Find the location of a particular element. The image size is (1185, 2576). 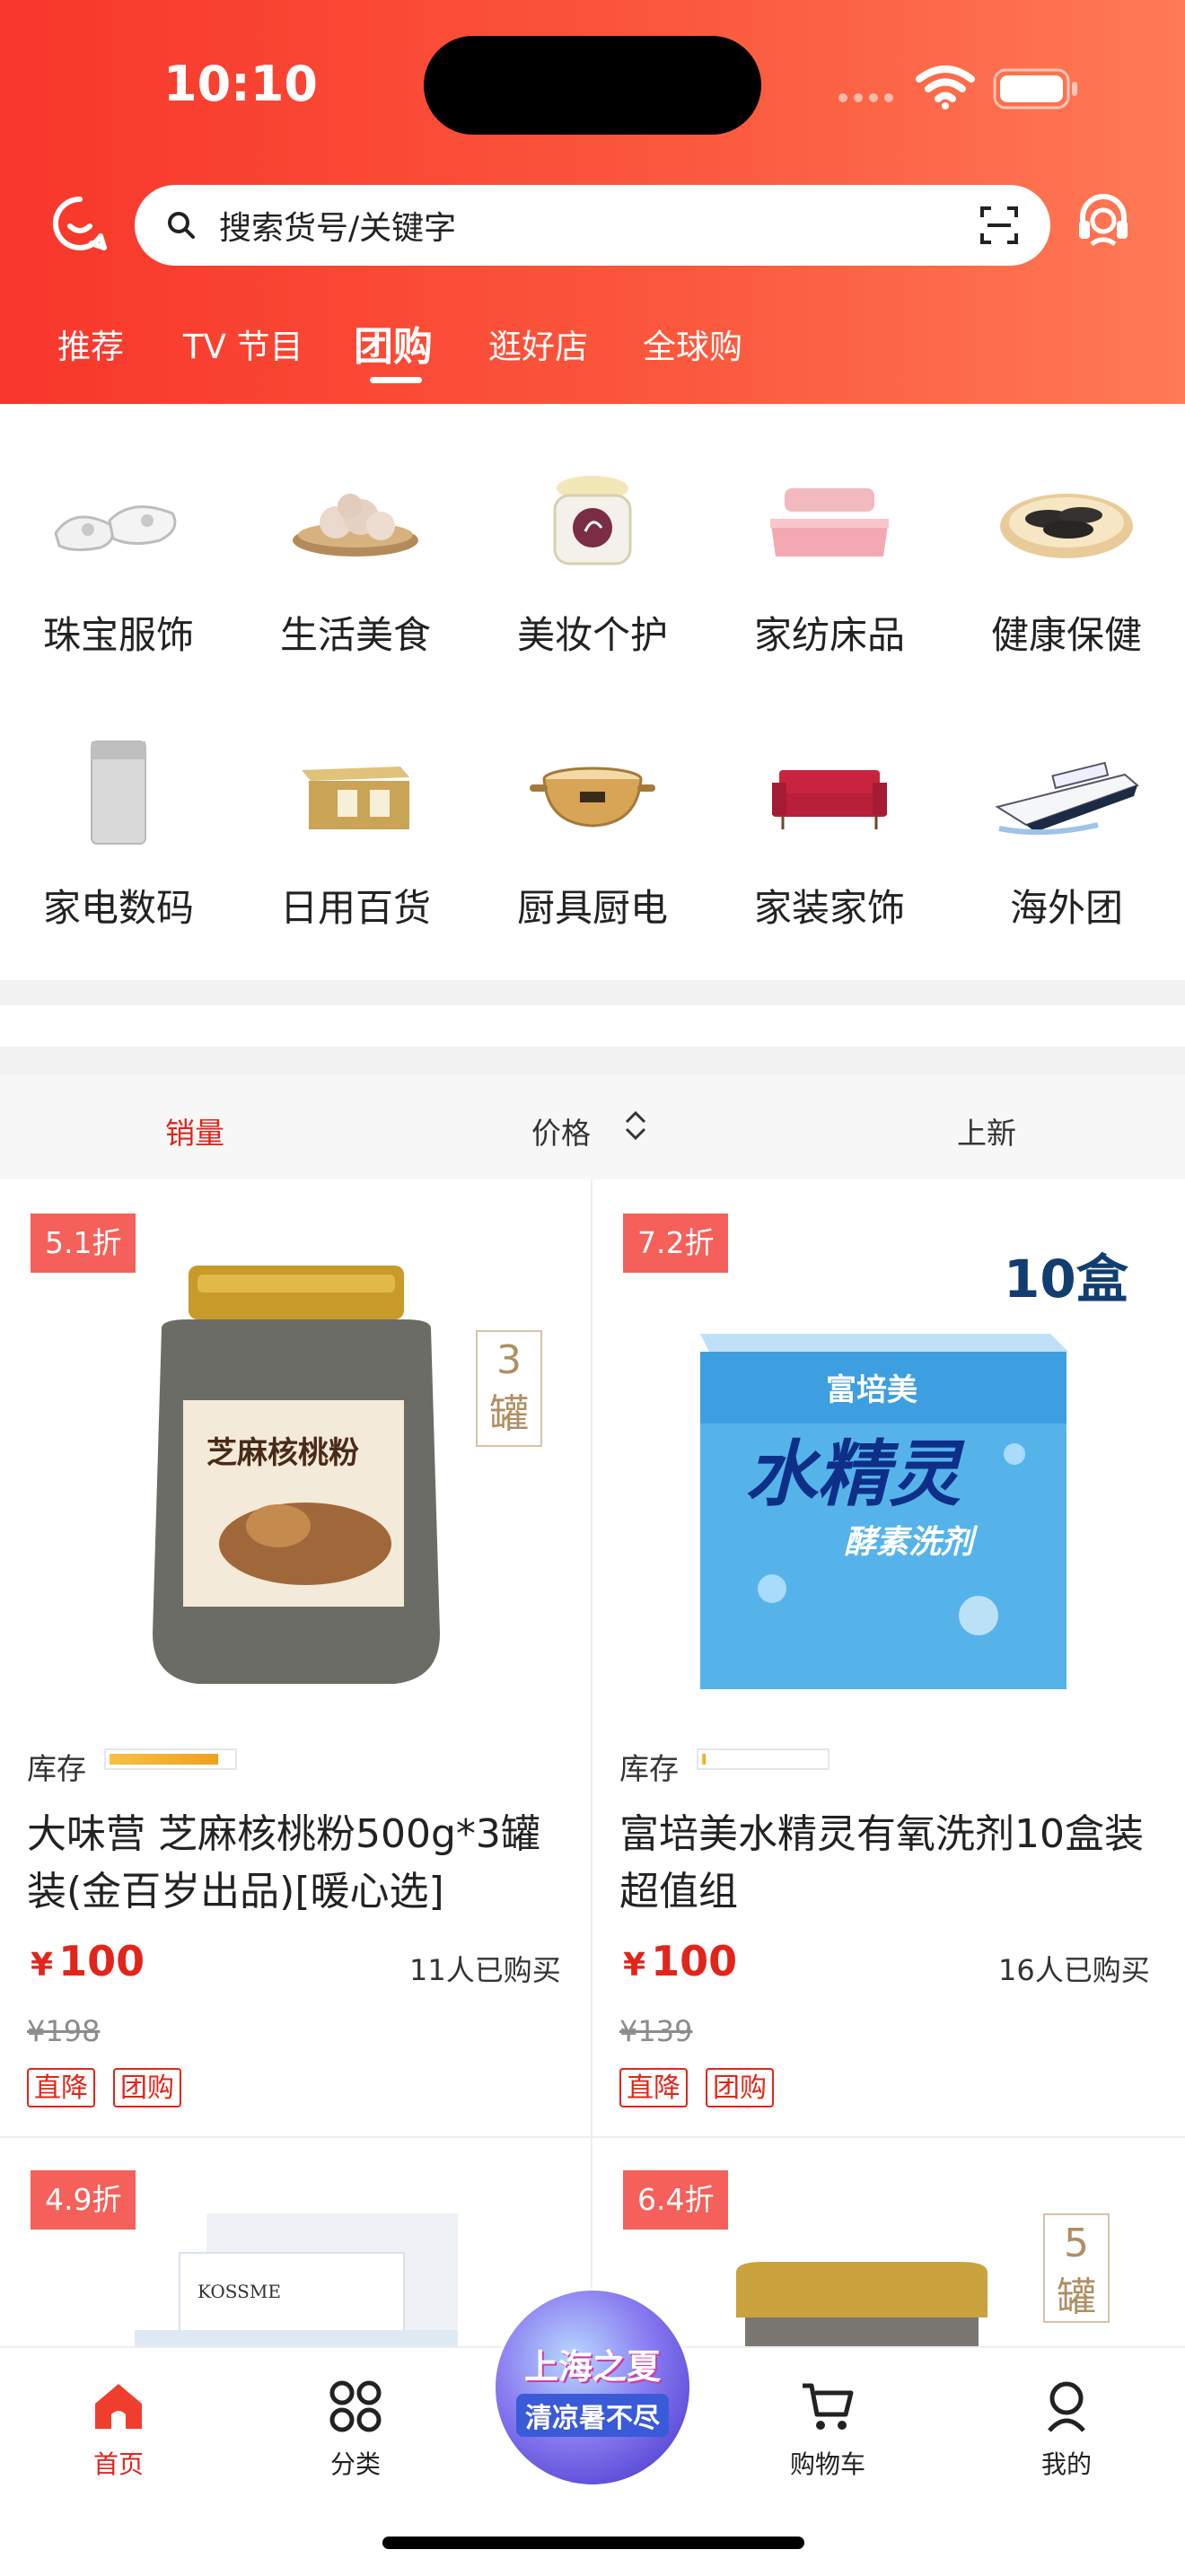

sort-toggle-icon is located at coordinates (635, 1125).